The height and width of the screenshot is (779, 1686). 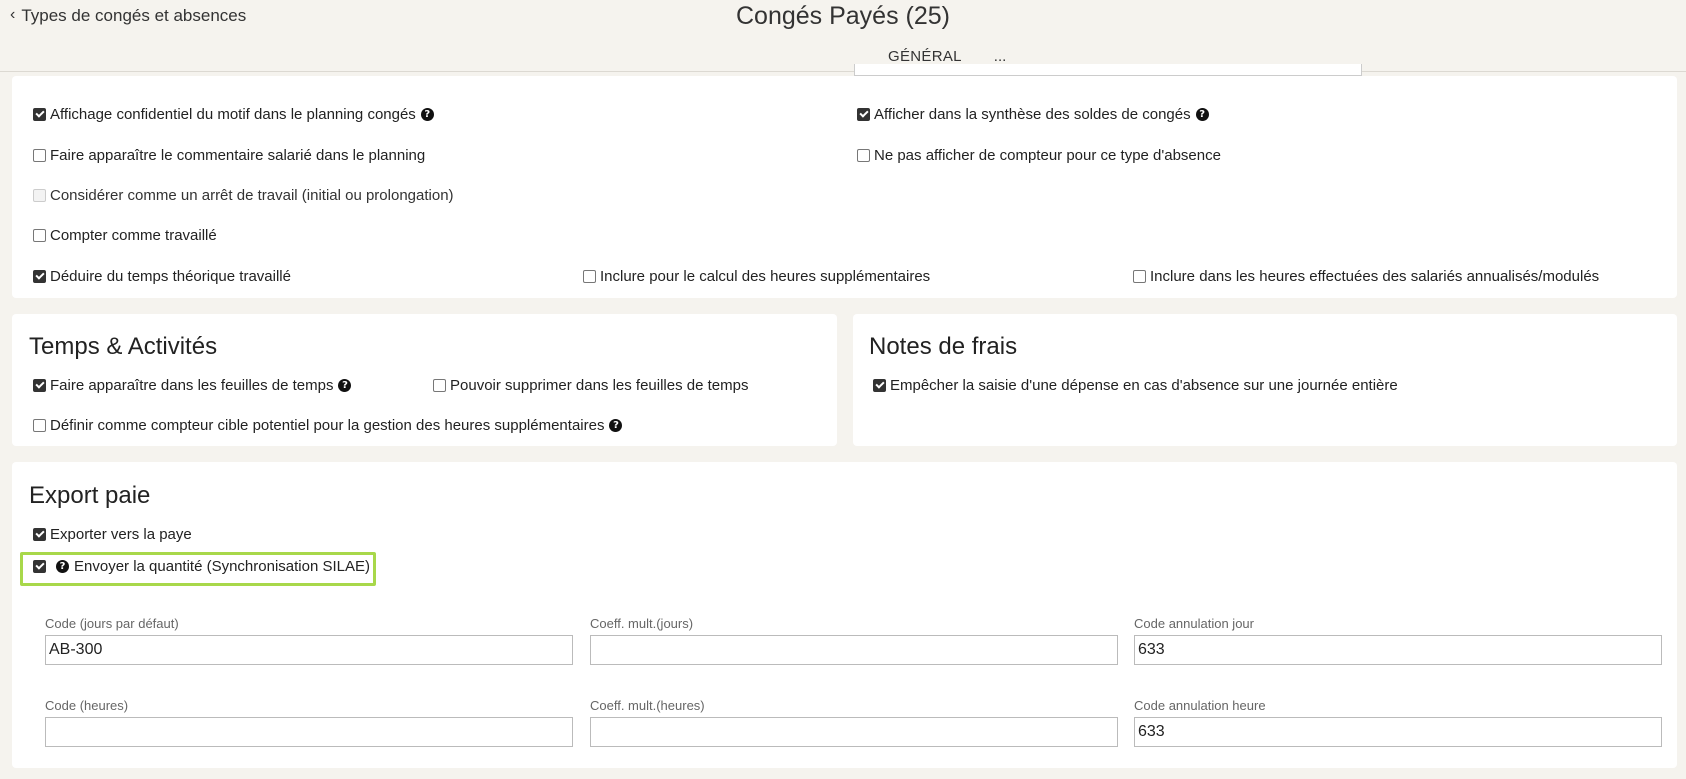 What do you see at coordinates (642, 623) in the screenshot?
I see `field-label-coeff-jours: Coeff. mult.(jours)` at bounding box center [642, 623].